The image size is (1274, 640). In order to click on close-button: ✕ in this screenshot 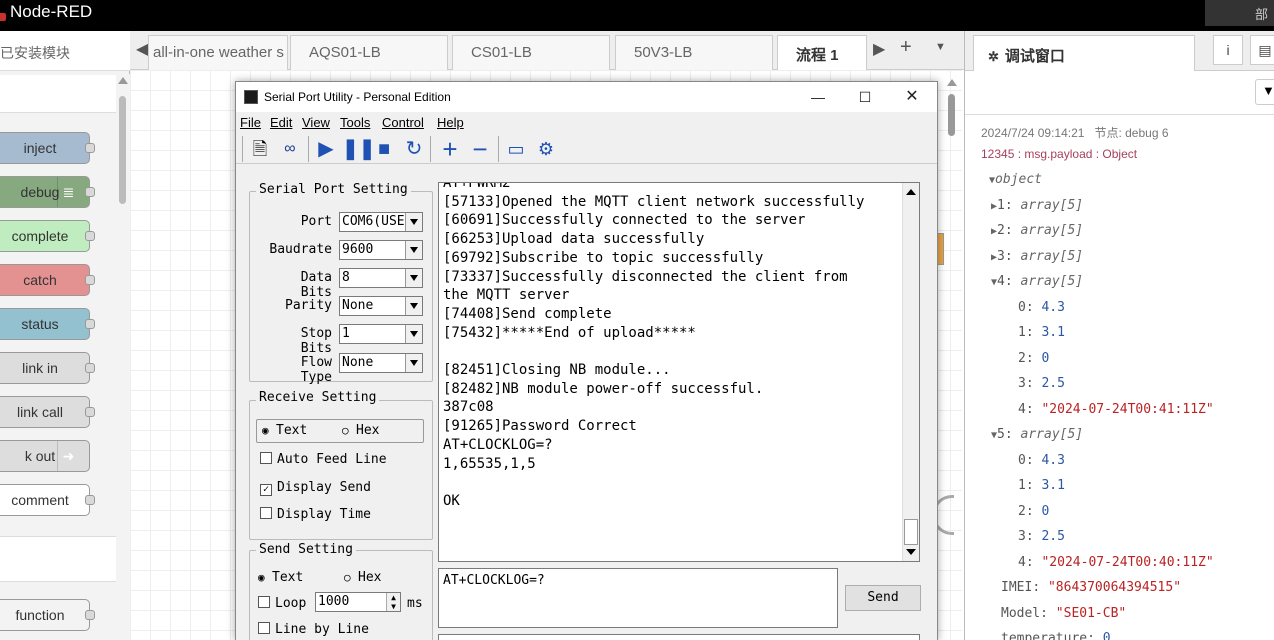, I will do `click(912, 97)`.